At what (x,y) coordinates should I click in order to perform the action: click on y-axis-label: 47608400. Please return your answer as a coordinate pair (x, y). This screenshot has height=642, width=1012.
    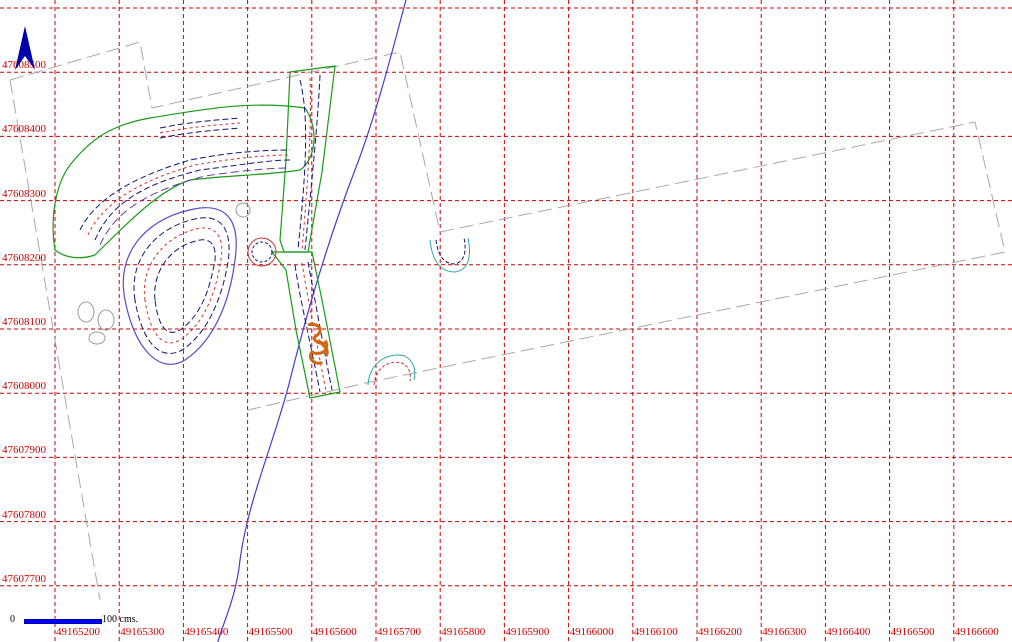
    Looking at the image, I should click on (24, 129).